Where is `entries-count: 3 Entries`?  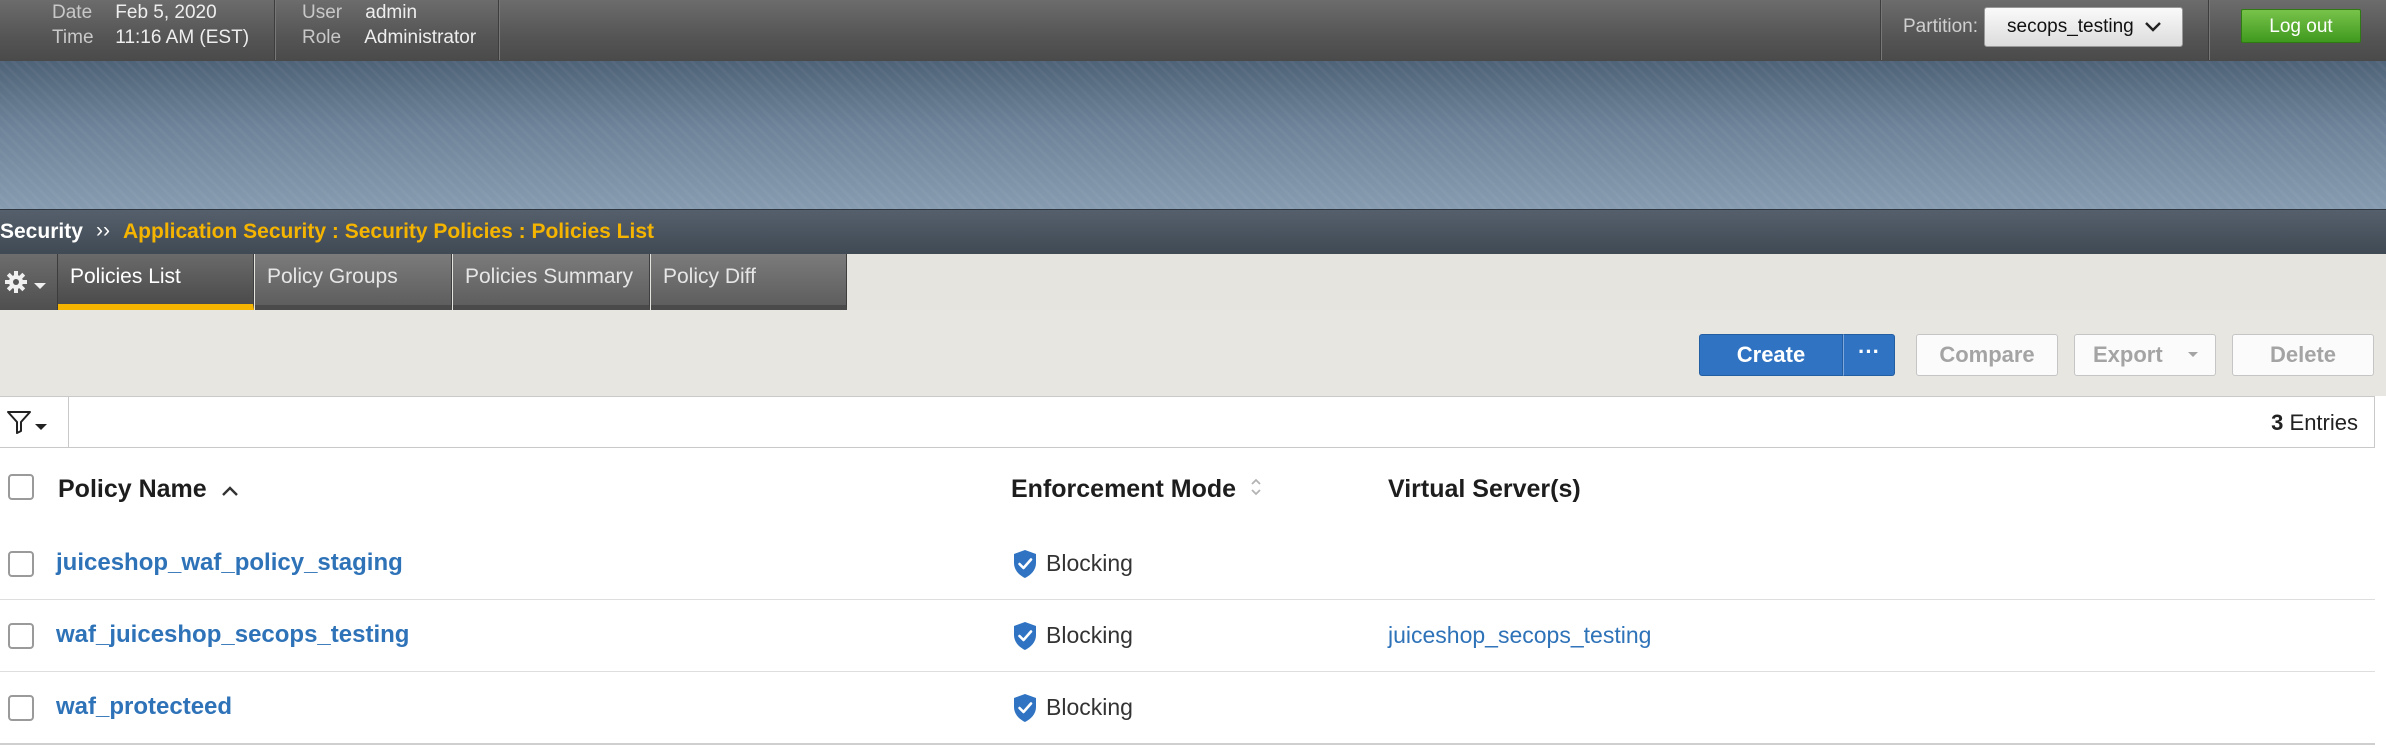 entries-count: 3 Entries is located at coordinates (2314, 423).